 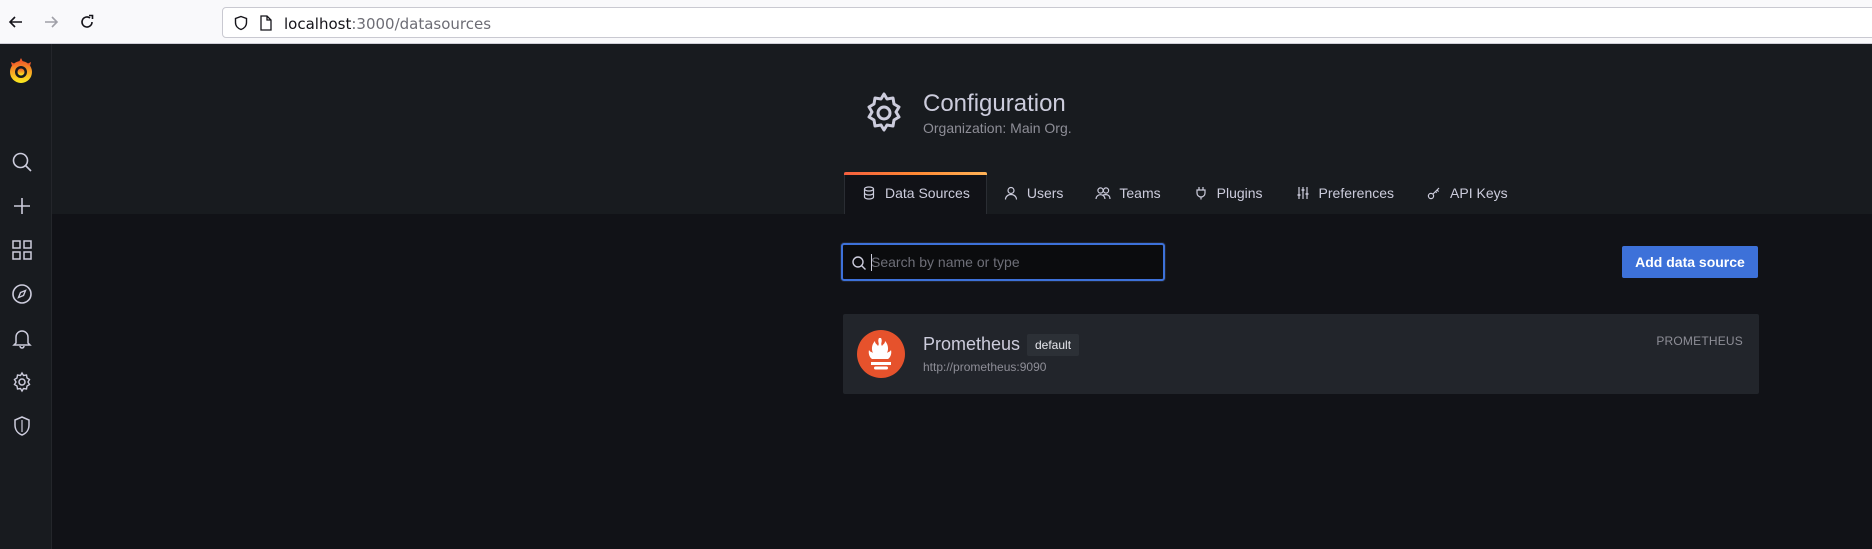 I want to click on datasource-type: PROMETHEUS, so click(x=1699, y=341).